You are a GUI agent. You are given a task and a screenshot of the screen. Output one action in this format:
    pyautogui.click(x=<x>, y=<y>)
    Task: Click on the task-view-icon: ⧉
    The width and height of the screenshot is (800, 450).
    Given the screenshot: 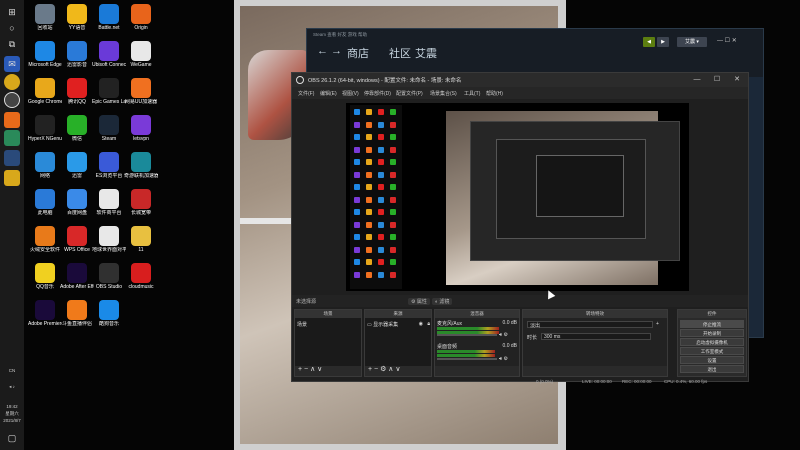 What is the action you would take?
    pyautogui.click(x=12, y=44)
    